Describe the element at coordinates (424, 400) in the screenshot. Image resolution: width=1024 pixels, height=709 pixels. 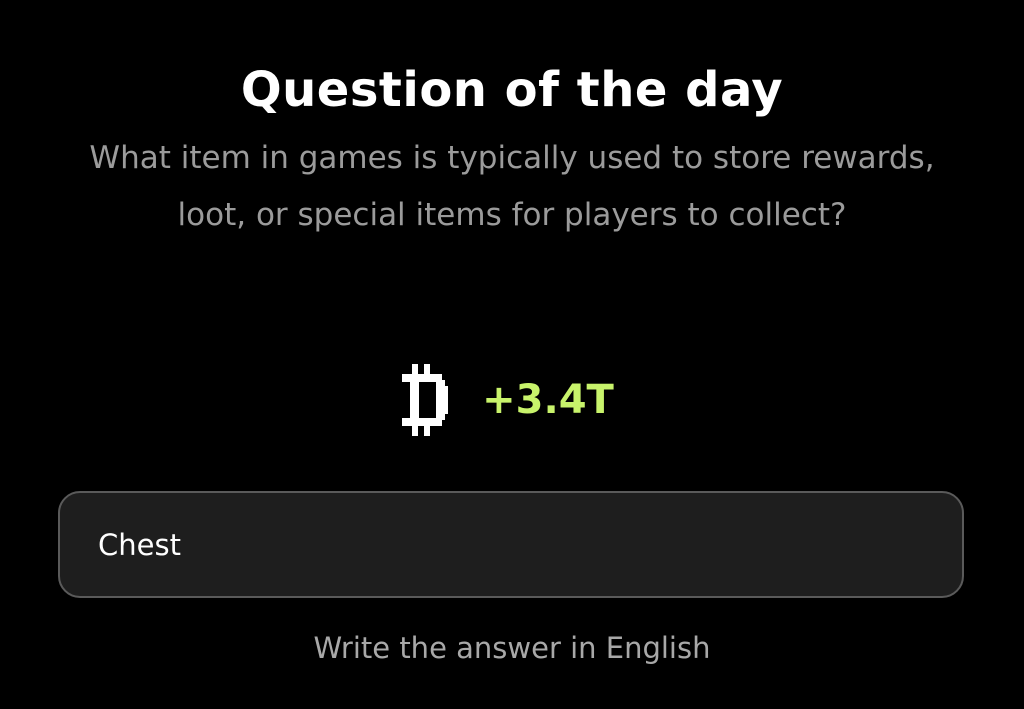
I see `coin-icon` at that location.